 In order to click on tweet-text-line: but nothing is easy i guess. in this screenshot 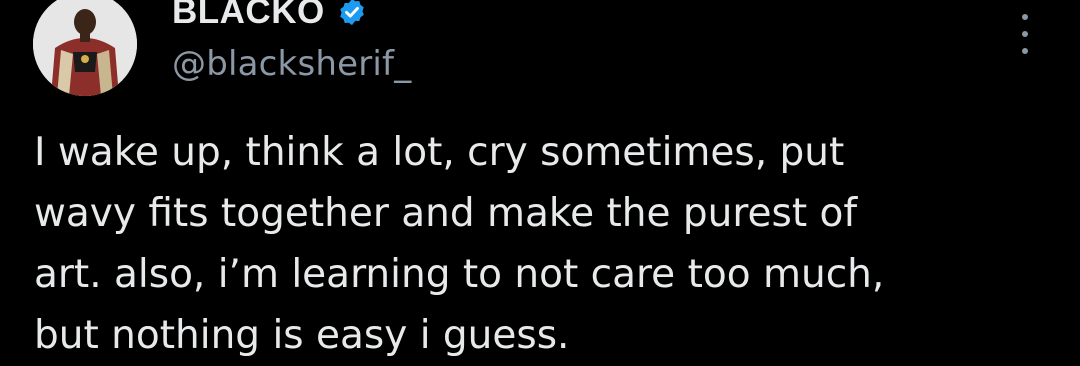, I will do `click(302, 335)`.